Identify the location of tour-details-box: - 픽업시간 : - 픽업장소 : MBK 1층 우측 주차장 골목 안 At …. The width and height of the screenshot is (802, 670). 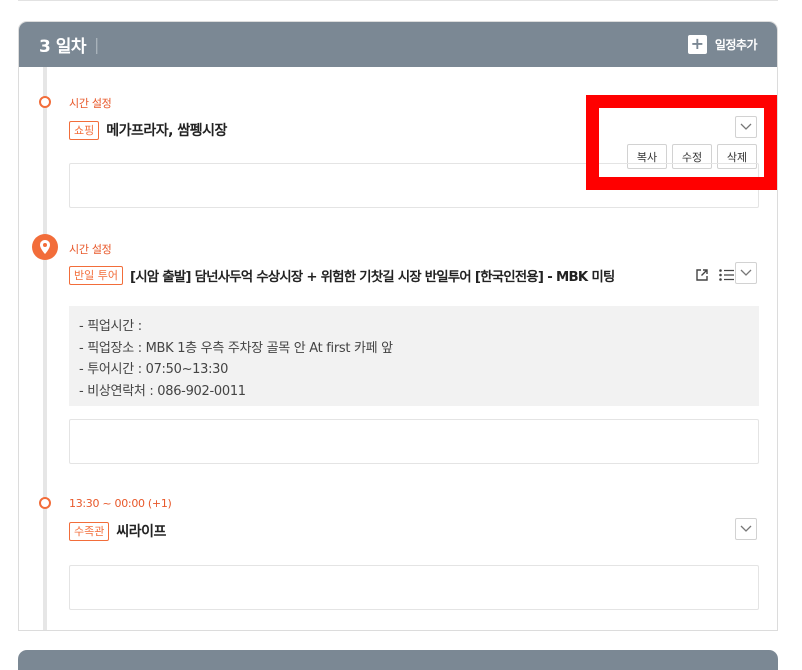
(414, 356).